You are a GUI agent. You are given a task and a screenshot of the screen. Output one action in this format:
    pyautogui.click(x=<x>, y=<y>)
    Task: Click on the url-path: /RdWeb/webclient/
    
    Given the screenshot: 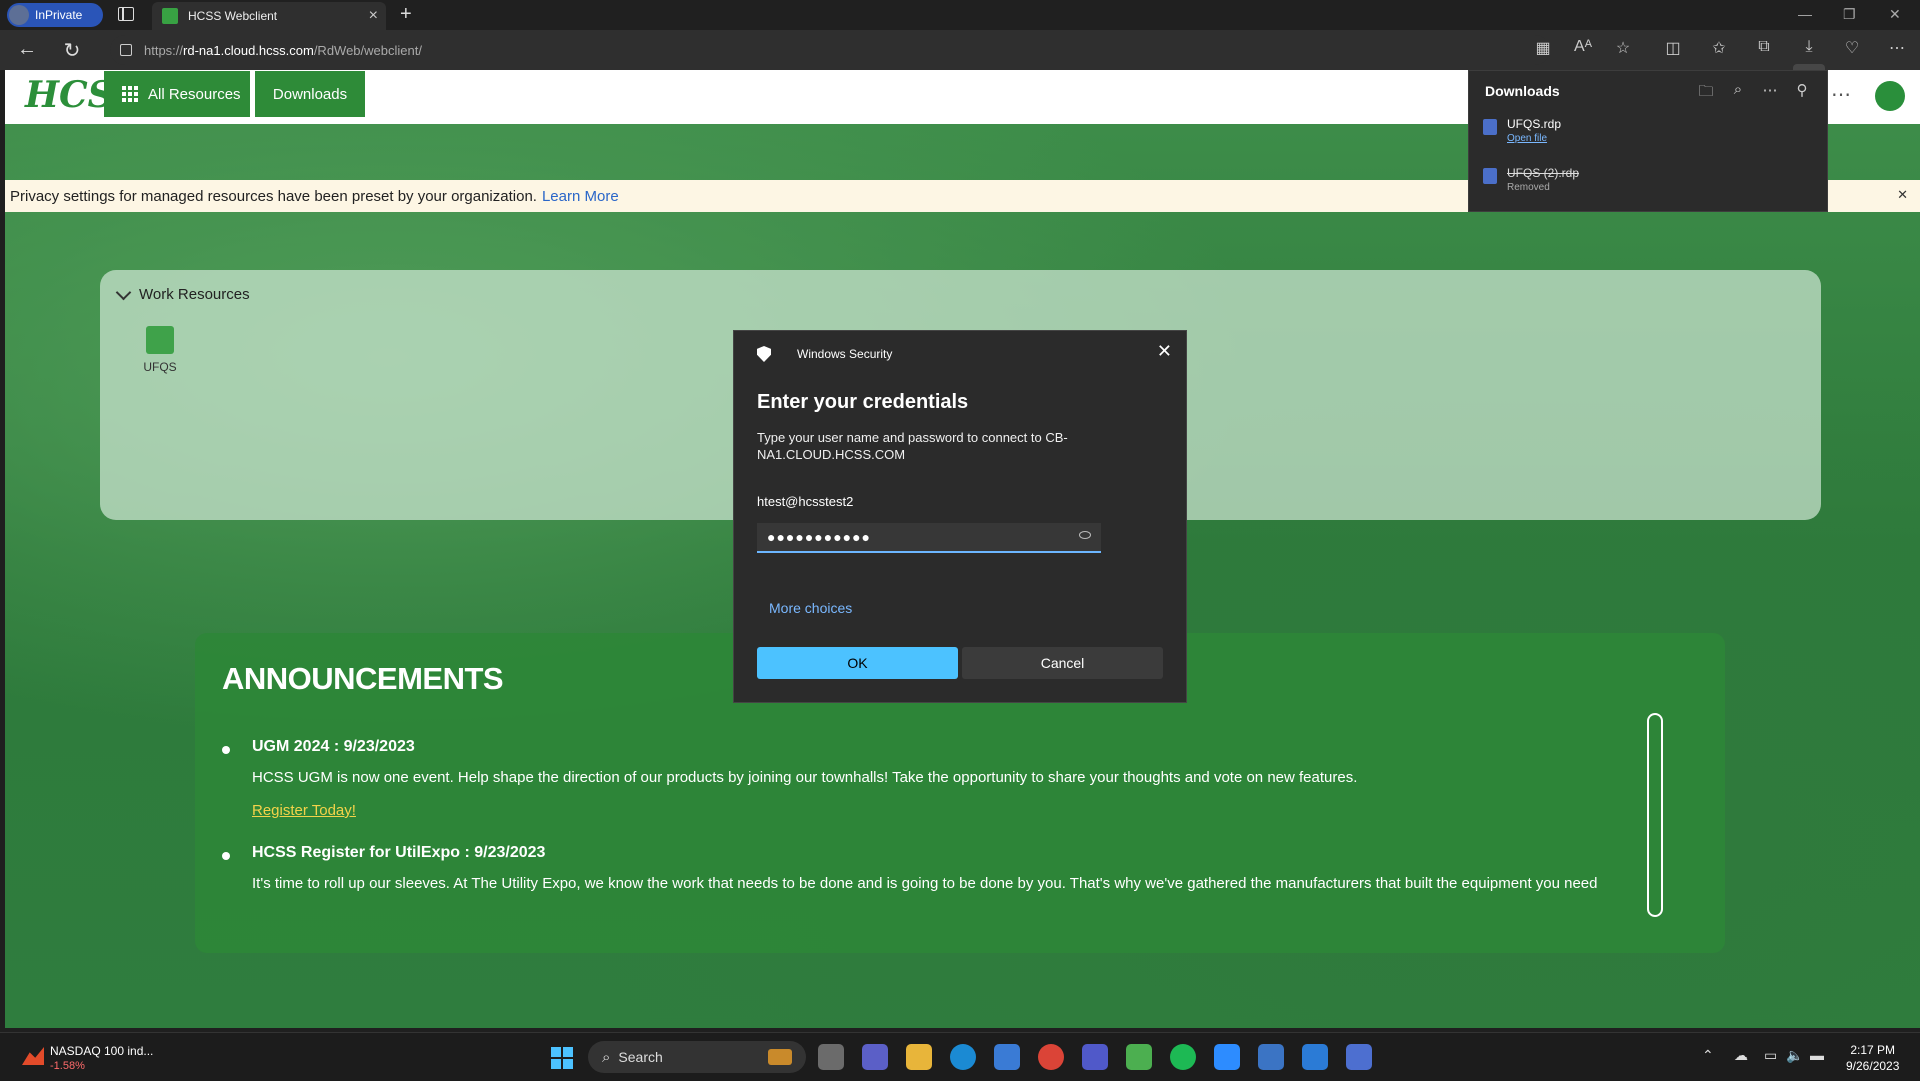 What is the action you would take?
    pyautogui.click(x=367, y=50)
    